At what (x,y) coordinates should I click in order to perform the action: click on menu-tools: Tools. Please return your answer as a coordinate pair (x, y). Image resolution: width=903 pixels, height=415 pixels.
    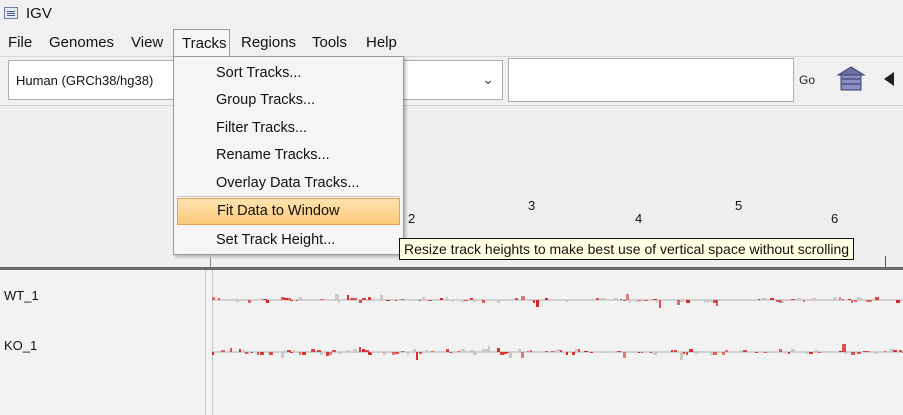
    Looking at the image, I should click on (329, 42).